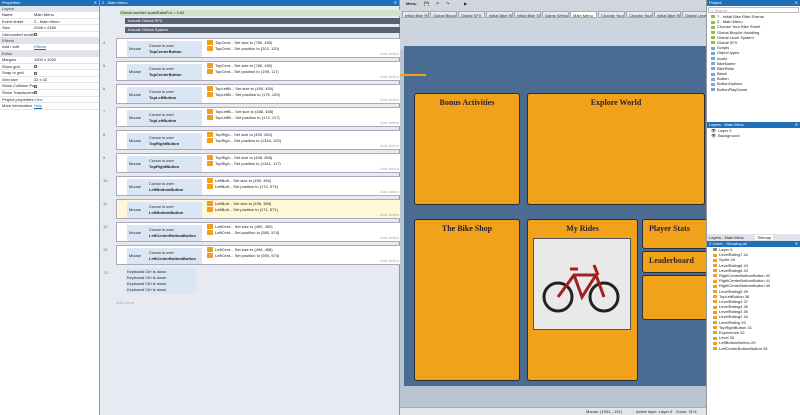 Image resolution: width=800 pixels, height=415 pixels. What do you see at coordinates (677, 234) in the screenshot?
I see `card-player-stats: Player Stats` at bounding box center [677, 234].